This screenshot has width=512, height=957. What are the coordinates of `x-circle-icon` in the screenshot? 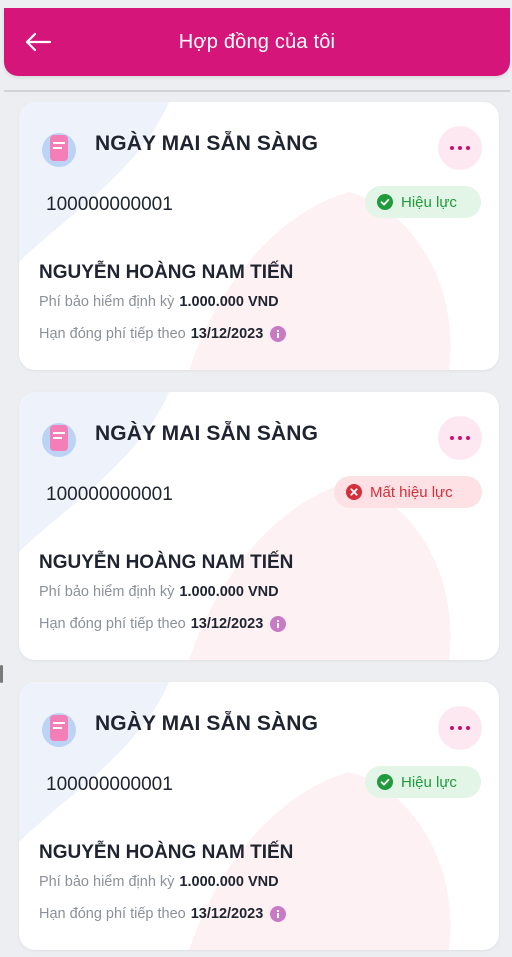 It's located at (354, 492).